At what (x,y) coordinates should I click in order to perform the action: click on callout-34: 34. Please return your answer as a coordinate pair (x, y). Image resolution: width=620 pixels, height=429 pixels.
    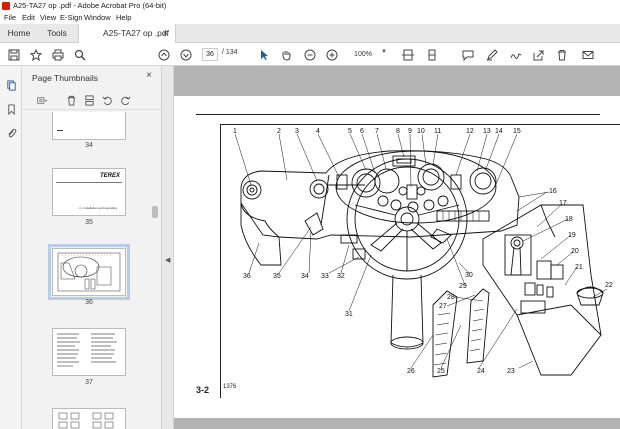
    Looking at the image, I should click on (305, 276).